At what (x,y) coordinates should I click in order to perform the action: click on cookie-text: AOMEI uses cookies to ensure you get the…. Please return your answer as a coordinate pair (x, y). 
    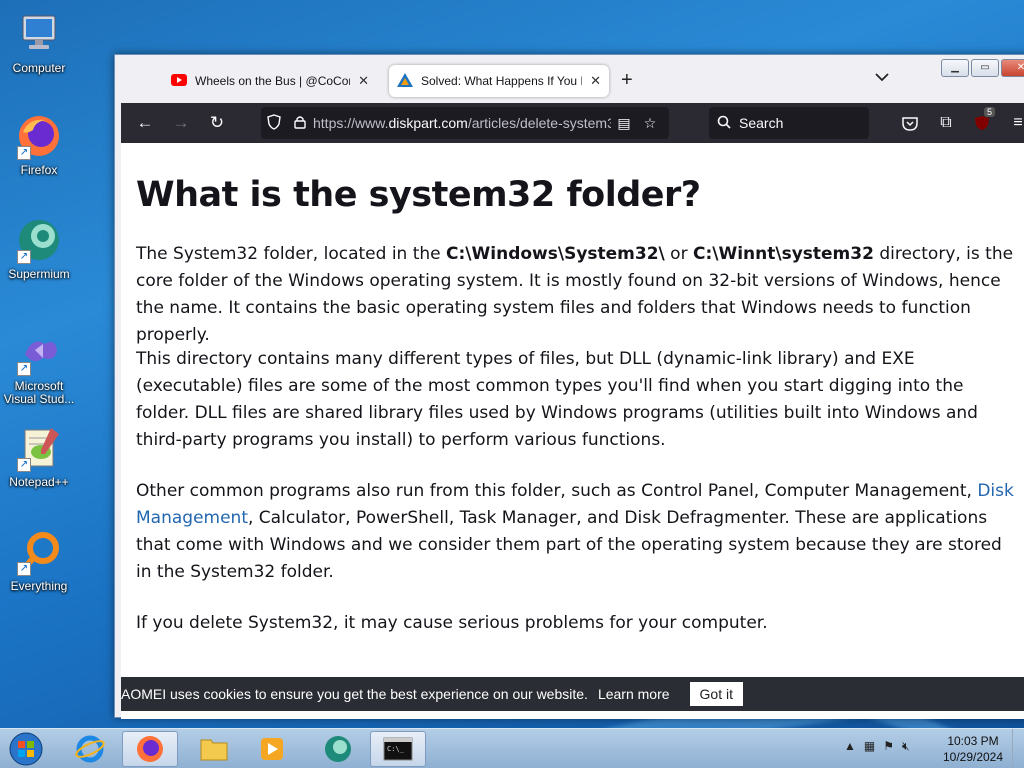
    Looking at the image, I should click on (354, 694).